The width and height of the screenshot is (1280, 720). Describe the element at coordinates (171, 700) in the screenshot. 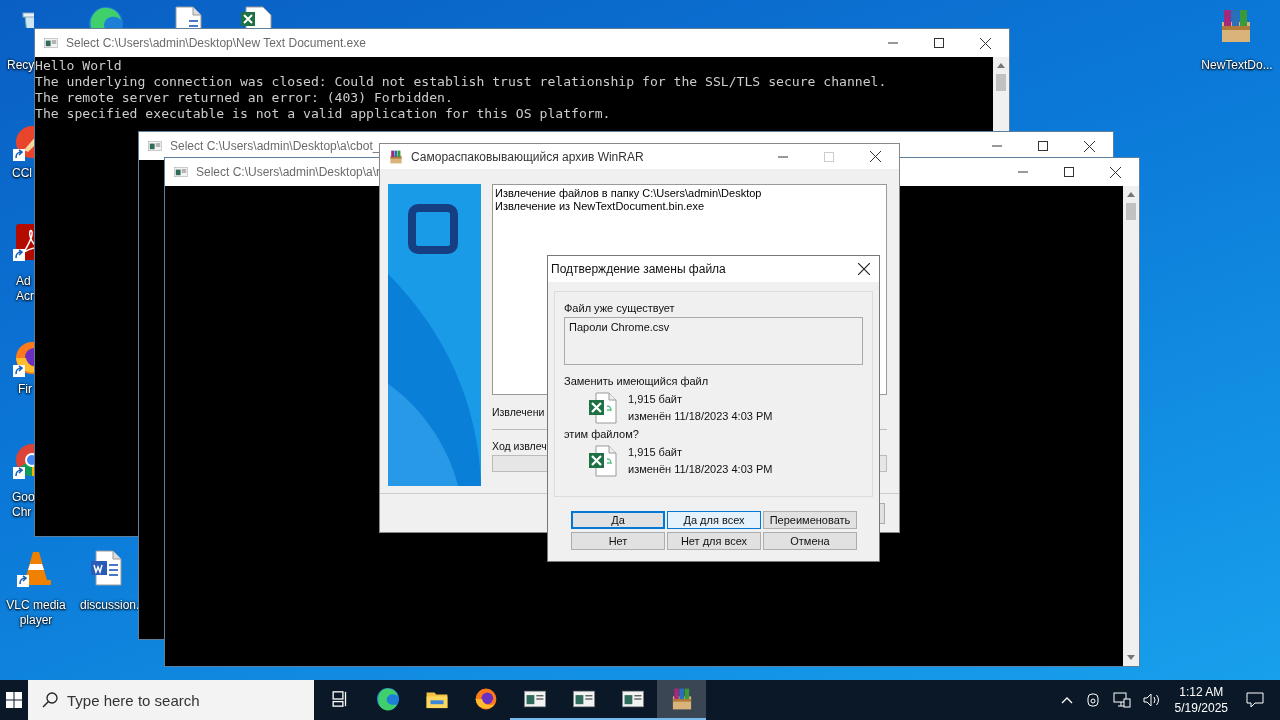

I see `search-field: Type here to search` at that location.